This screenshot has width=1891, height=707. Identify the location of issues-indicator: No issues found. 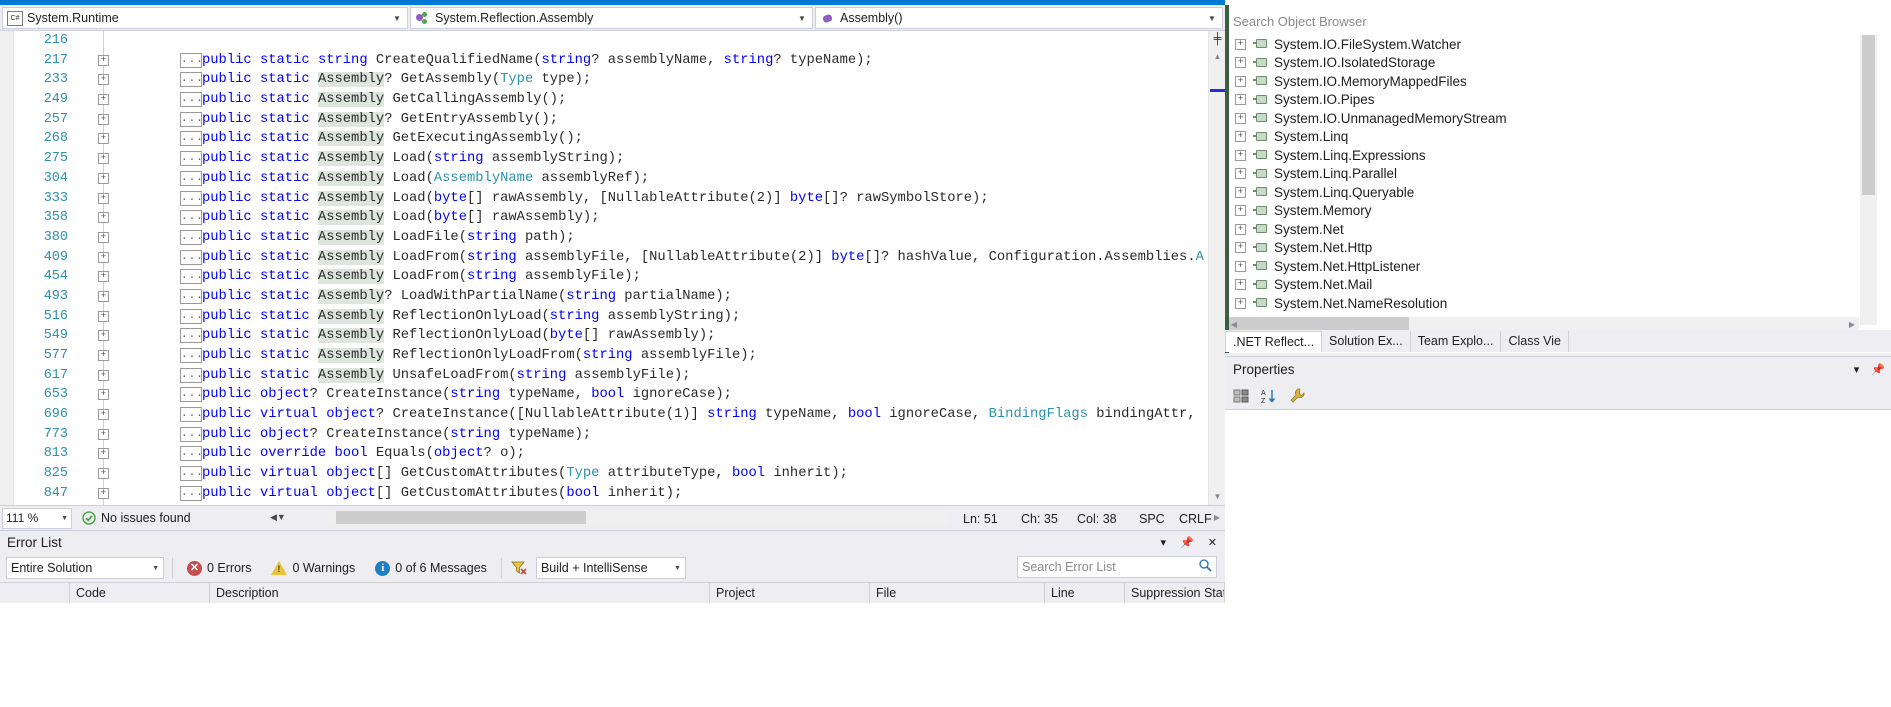
(136, 518).